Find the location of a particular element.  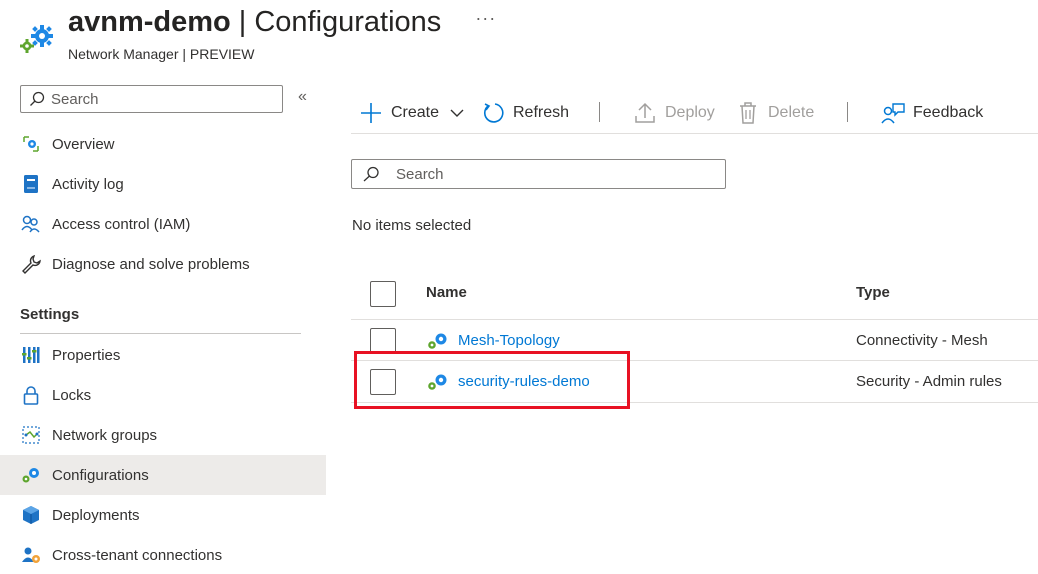

configurations-gear-icon is located at coordinates (31, 475).